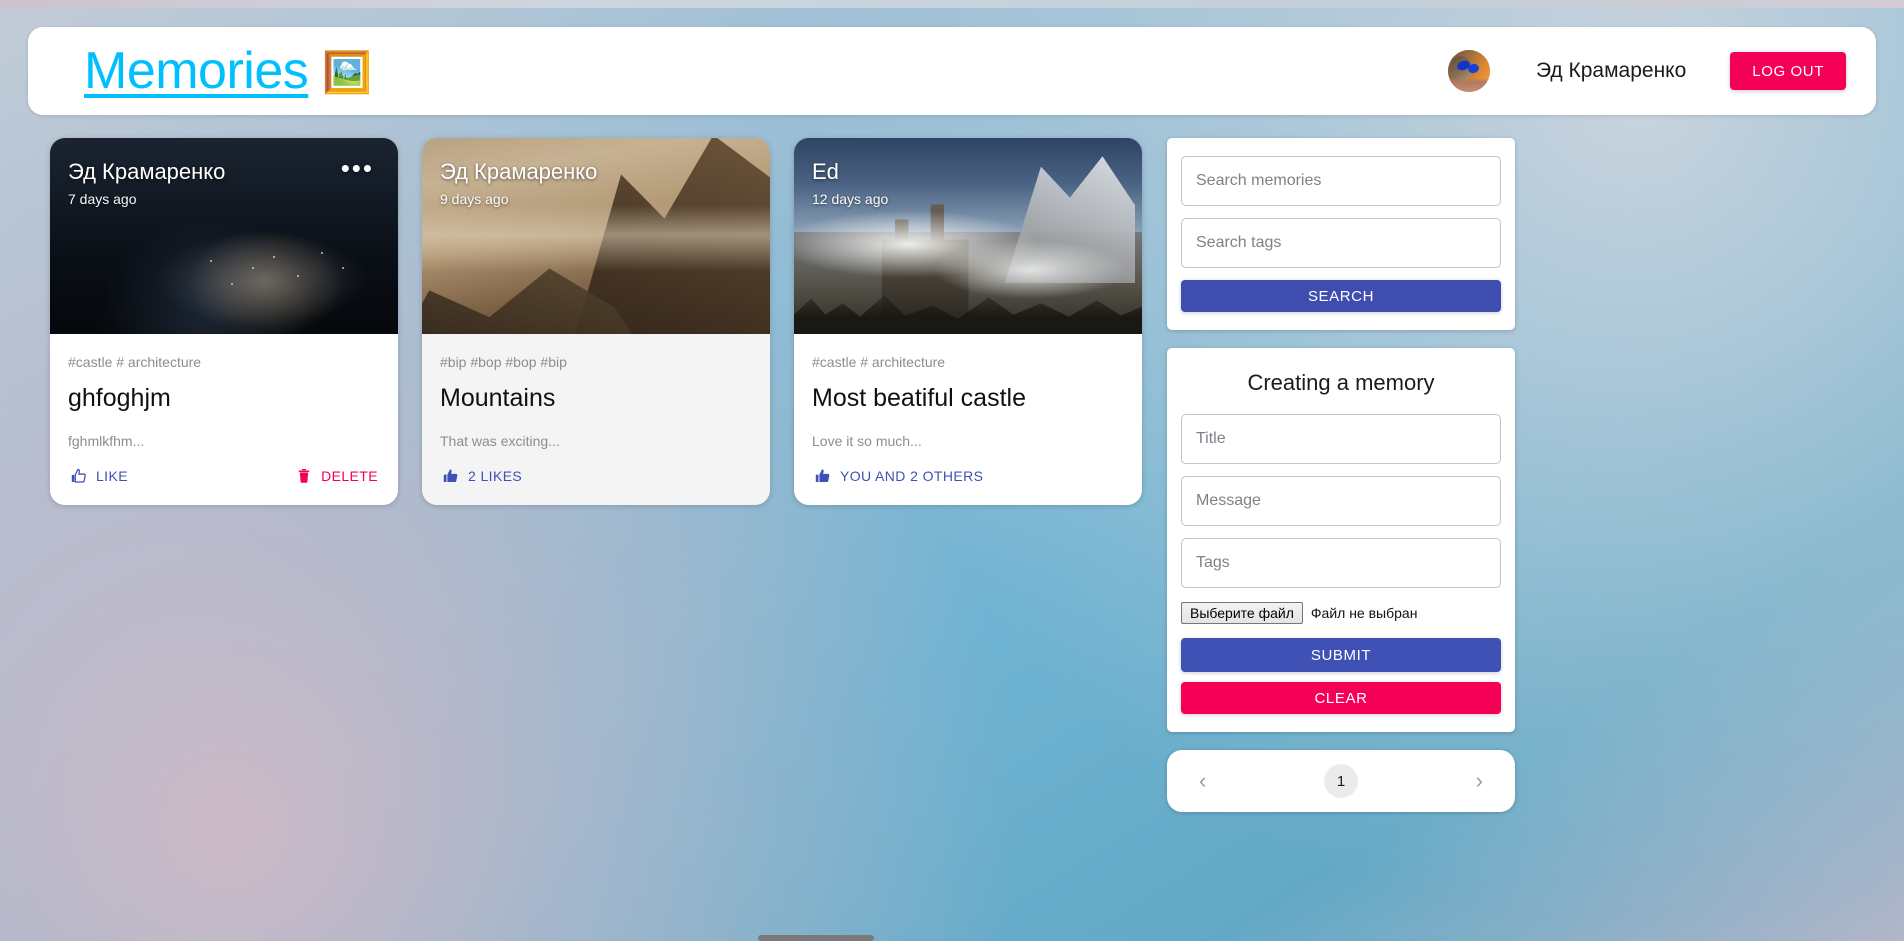  What do you see at coordinates (912, 476) in the screenshot?
I see `like-button-label: YOU AND 2 OTHERS` at bounding box center [912, 476].